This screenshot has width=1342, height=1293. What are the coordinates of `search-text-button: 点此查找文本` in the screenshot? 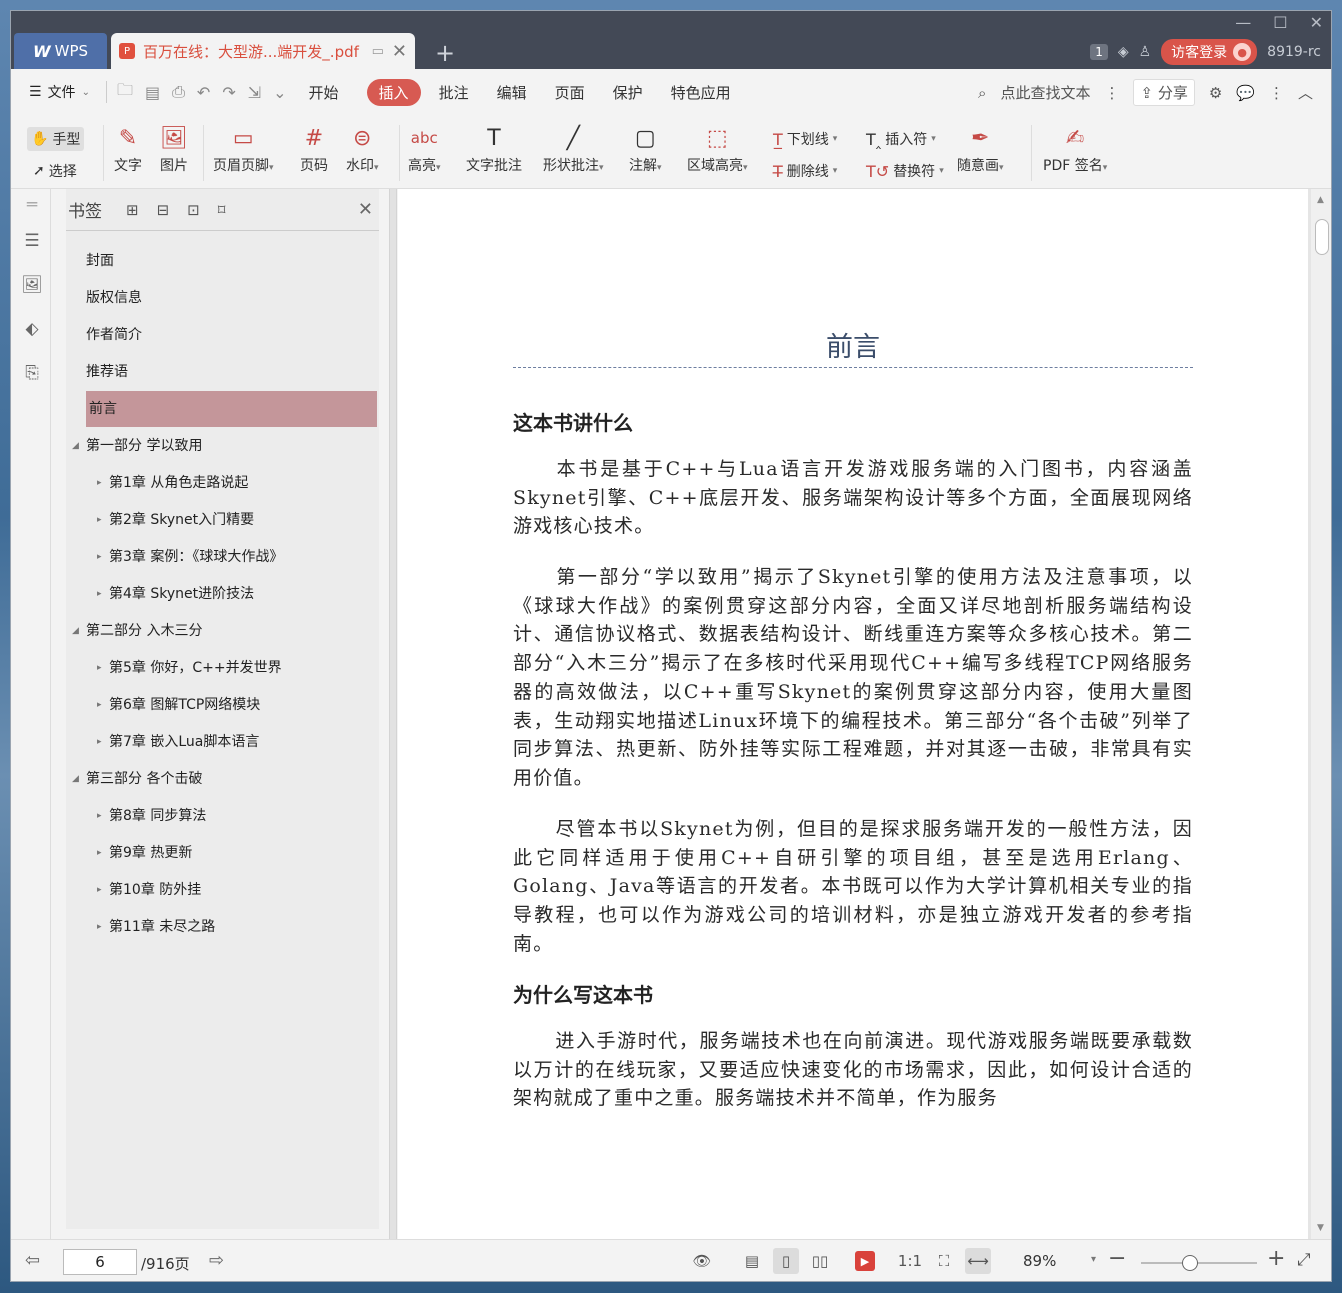 It's located at (1045, 92).